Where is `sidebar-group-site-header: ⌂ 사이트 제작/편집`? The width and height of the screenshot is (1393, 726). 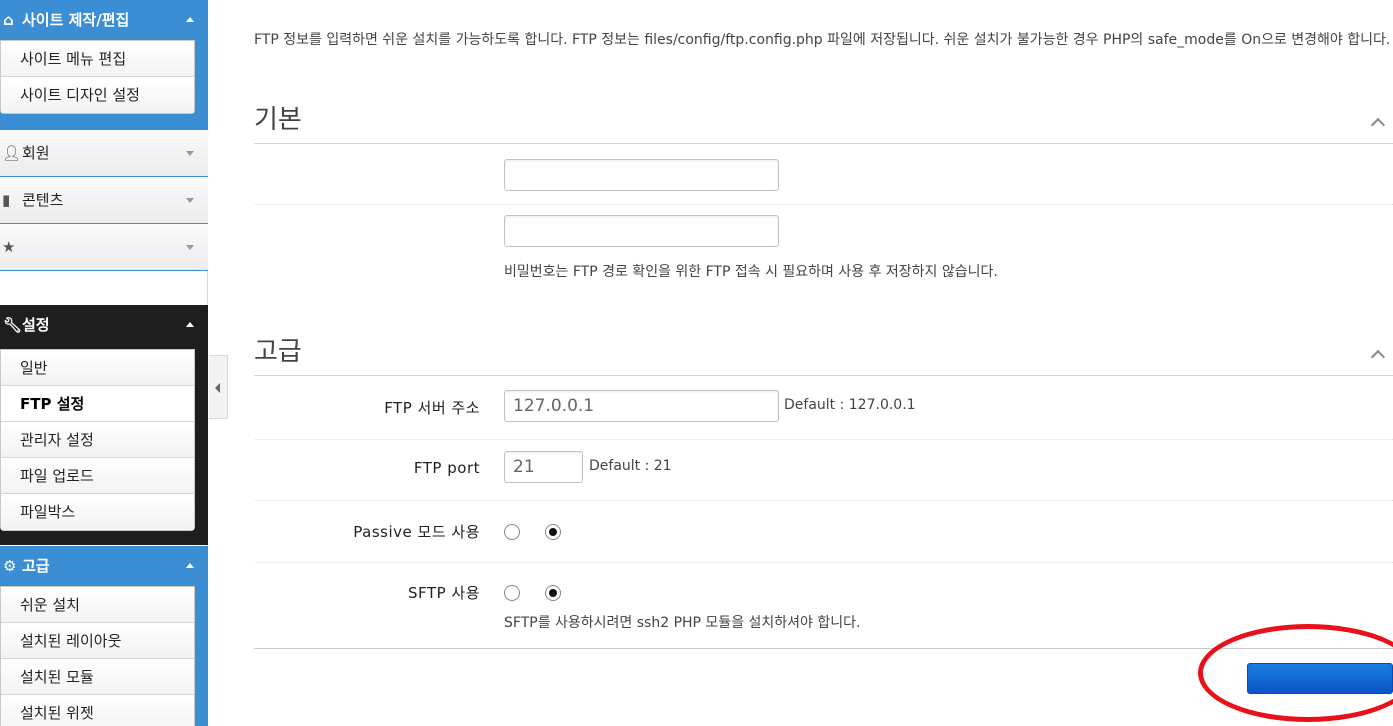
sidebar-group-site-header: ⌂ 사이트 제작/편집 is located at coordinates (104, 20).